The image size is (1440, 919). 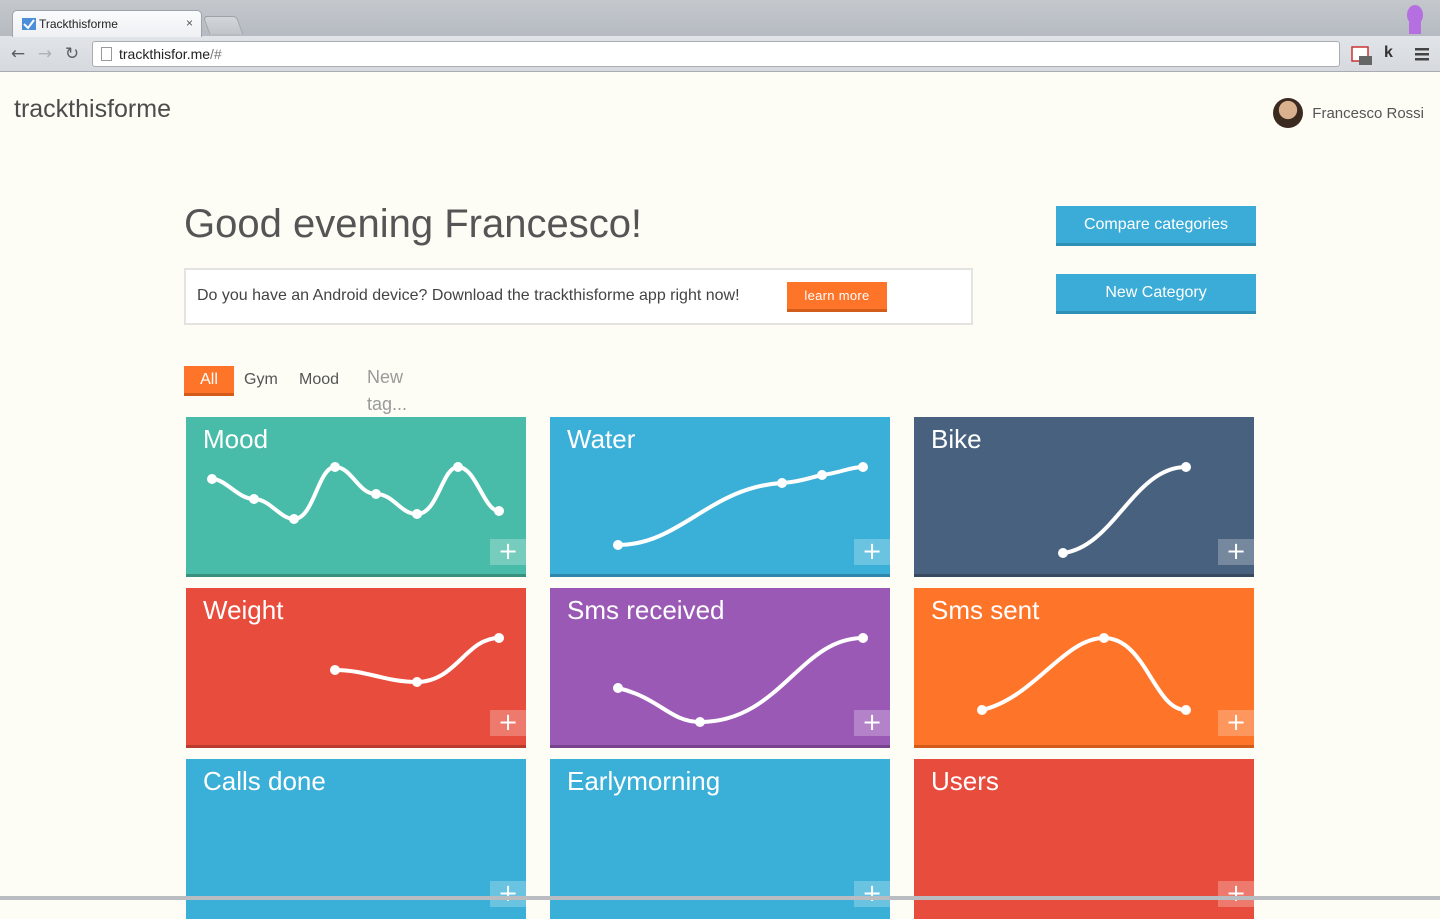 What do you see at coordinates (18, 54) in the screenshot?
I see `back-icon: ←` at bounding box center [18, 54].